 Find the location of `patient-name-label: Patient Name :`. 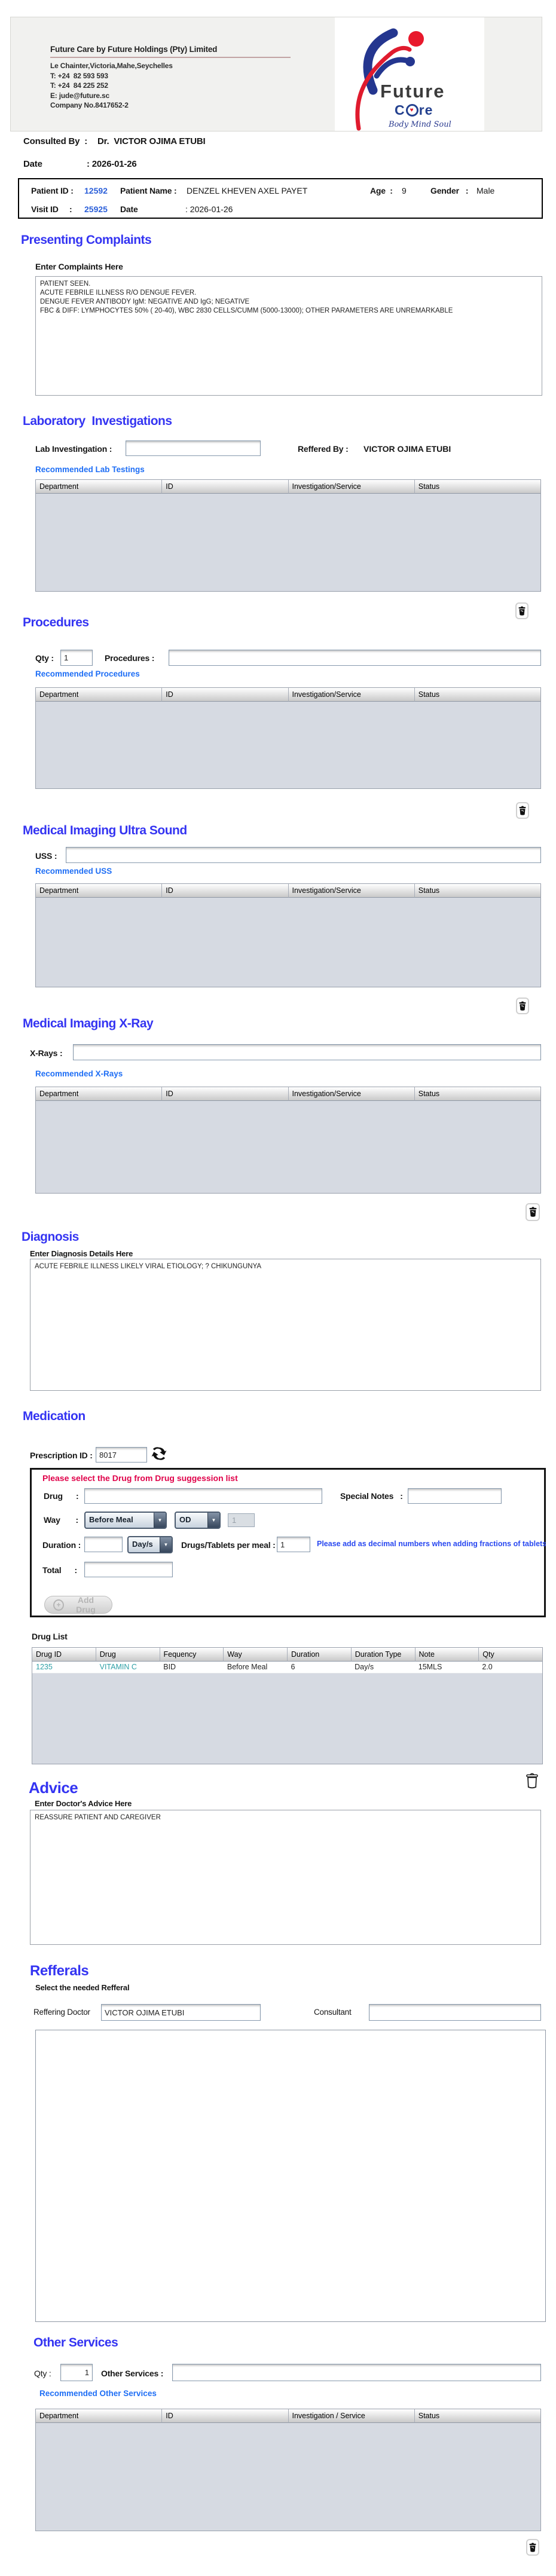

patient-name-label: Patient Name : is located at coordinates (149, 190).